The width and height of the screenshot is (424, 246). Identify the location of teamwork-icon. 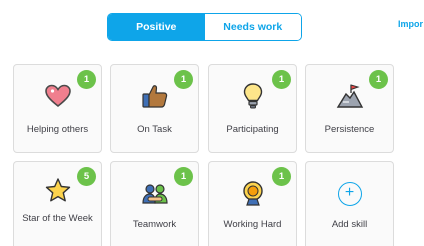
(154, 194).